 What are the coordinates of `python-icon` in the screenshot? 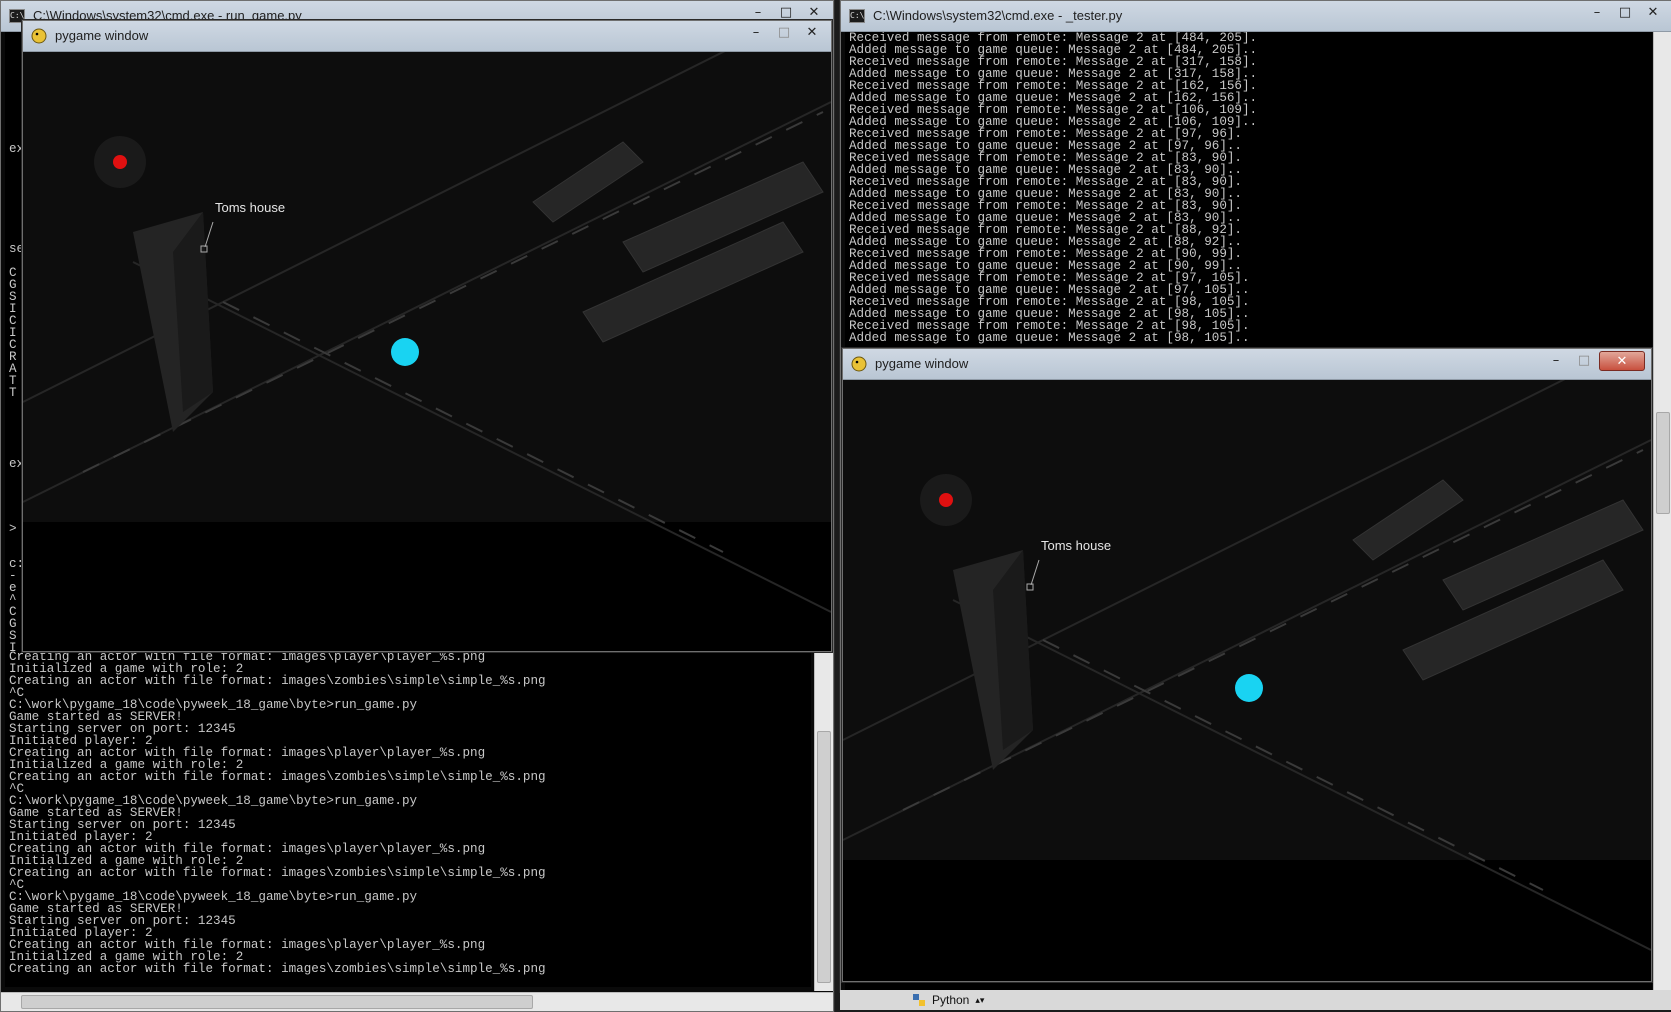 It's located at (919, 1000).